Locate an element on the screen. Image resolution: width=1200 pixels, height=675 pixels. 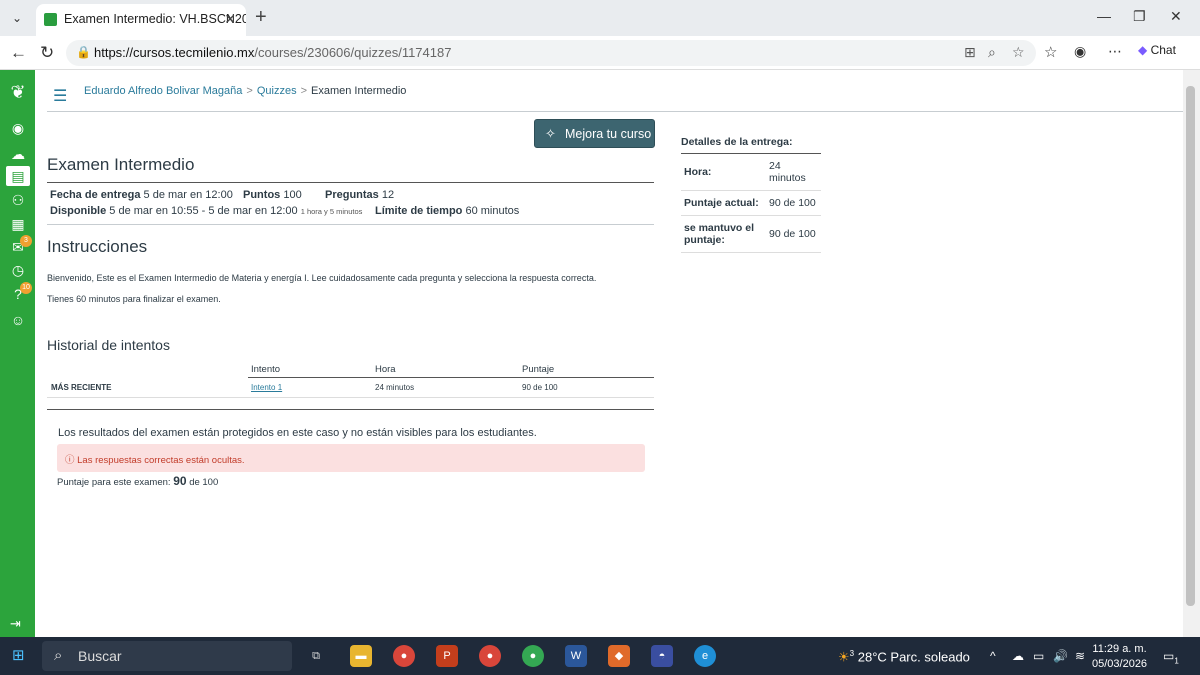
warning-icon: ⓘ is located at coordinates (71, 460).